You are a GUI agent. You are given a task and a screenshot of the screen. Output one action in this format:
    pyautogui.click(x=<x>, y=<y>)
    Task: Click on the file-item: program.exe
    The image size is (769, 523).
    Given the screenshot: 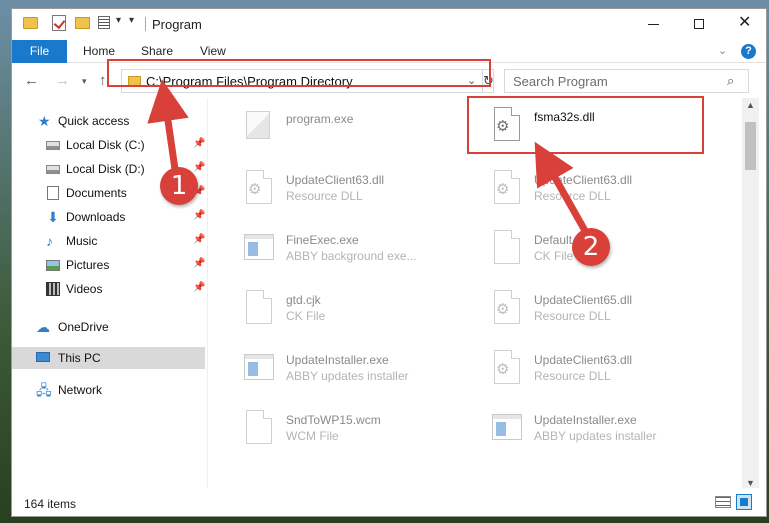 What is the action you would take?
    pyautogui.click(x=362, y=134)
    